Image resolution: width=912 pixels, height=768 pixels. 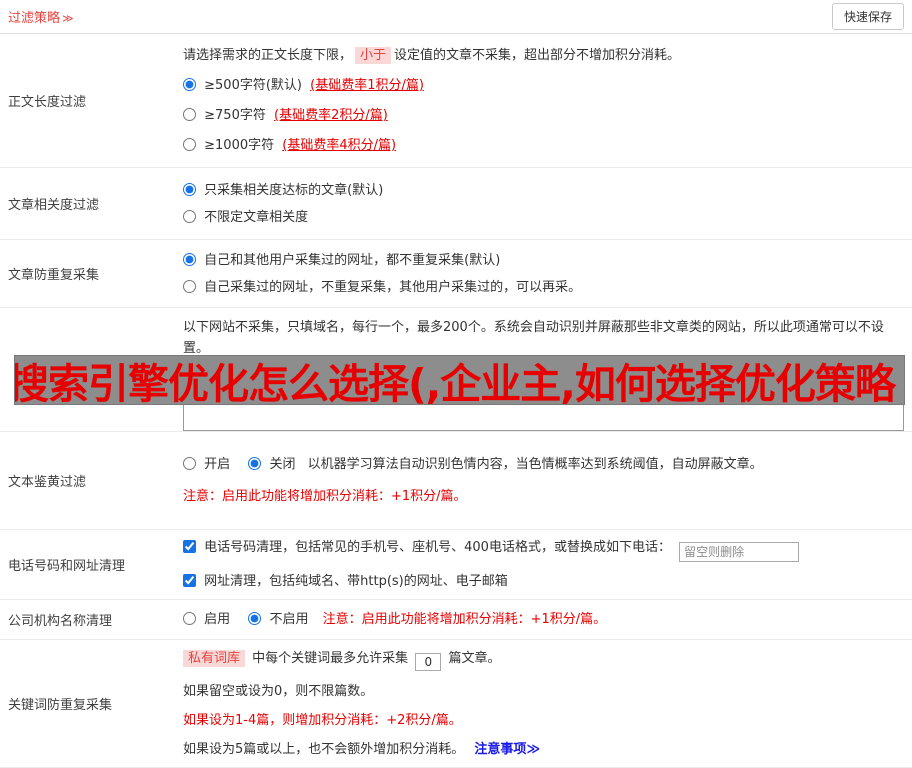 I want to click on radio-no-limit, so click(x=189, y=216).